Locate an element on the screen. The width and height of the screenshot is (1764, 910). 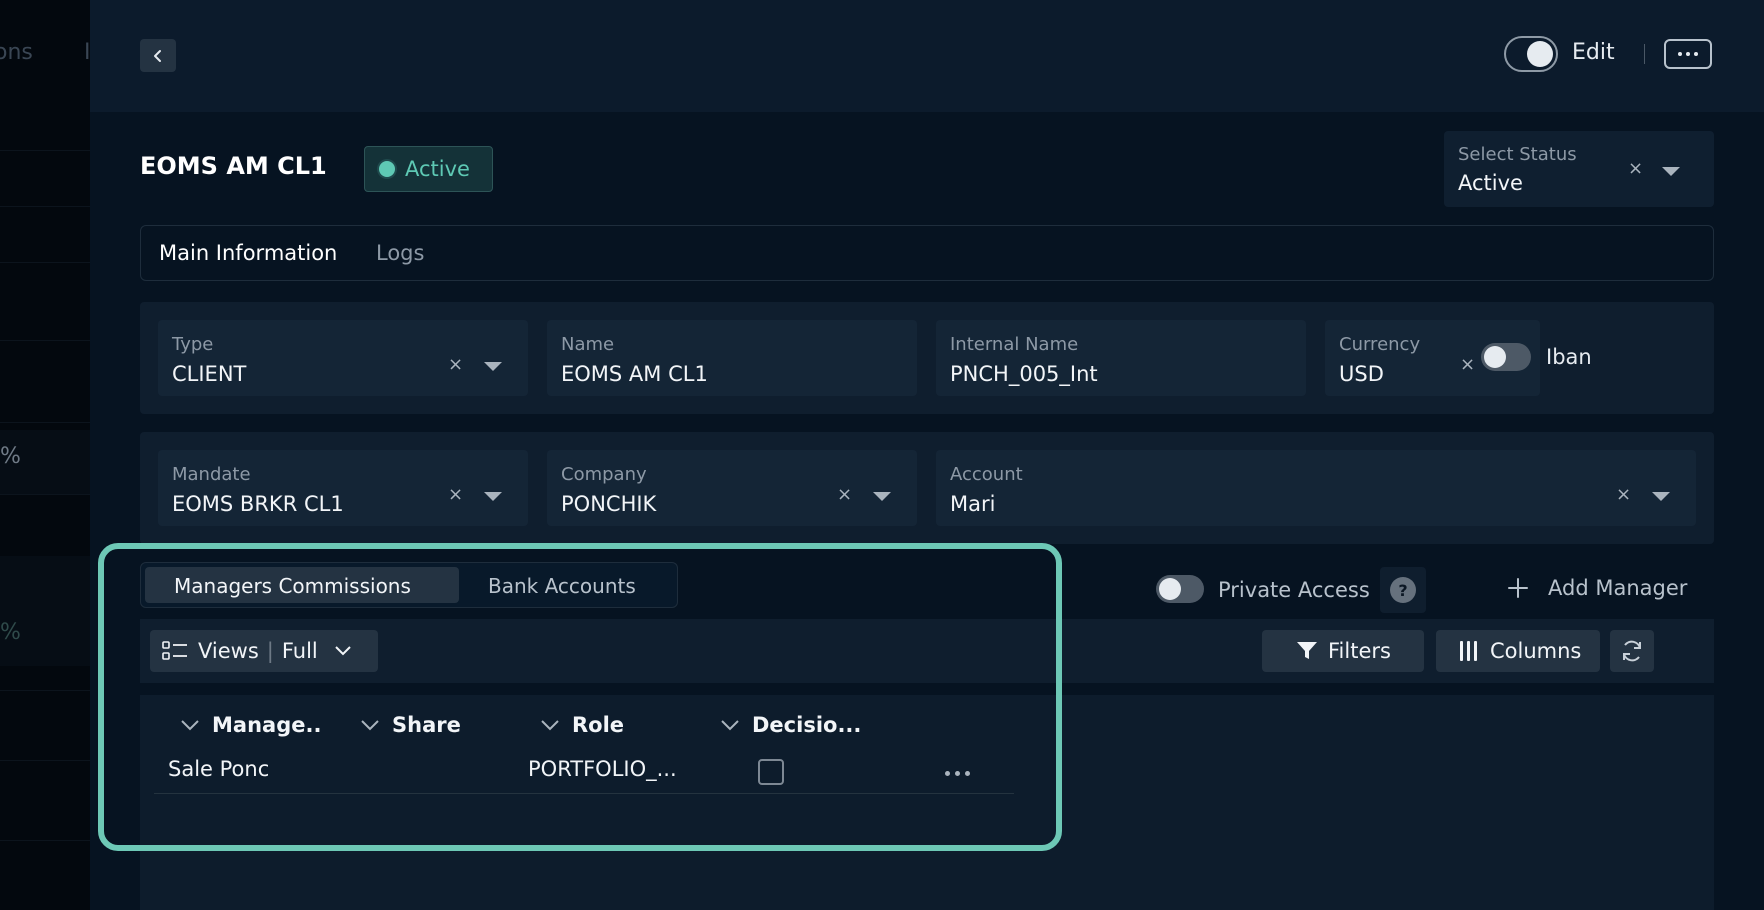
internal-name-field: Internal Name PNCH_005_Int is located at coordinates (1121, 358).